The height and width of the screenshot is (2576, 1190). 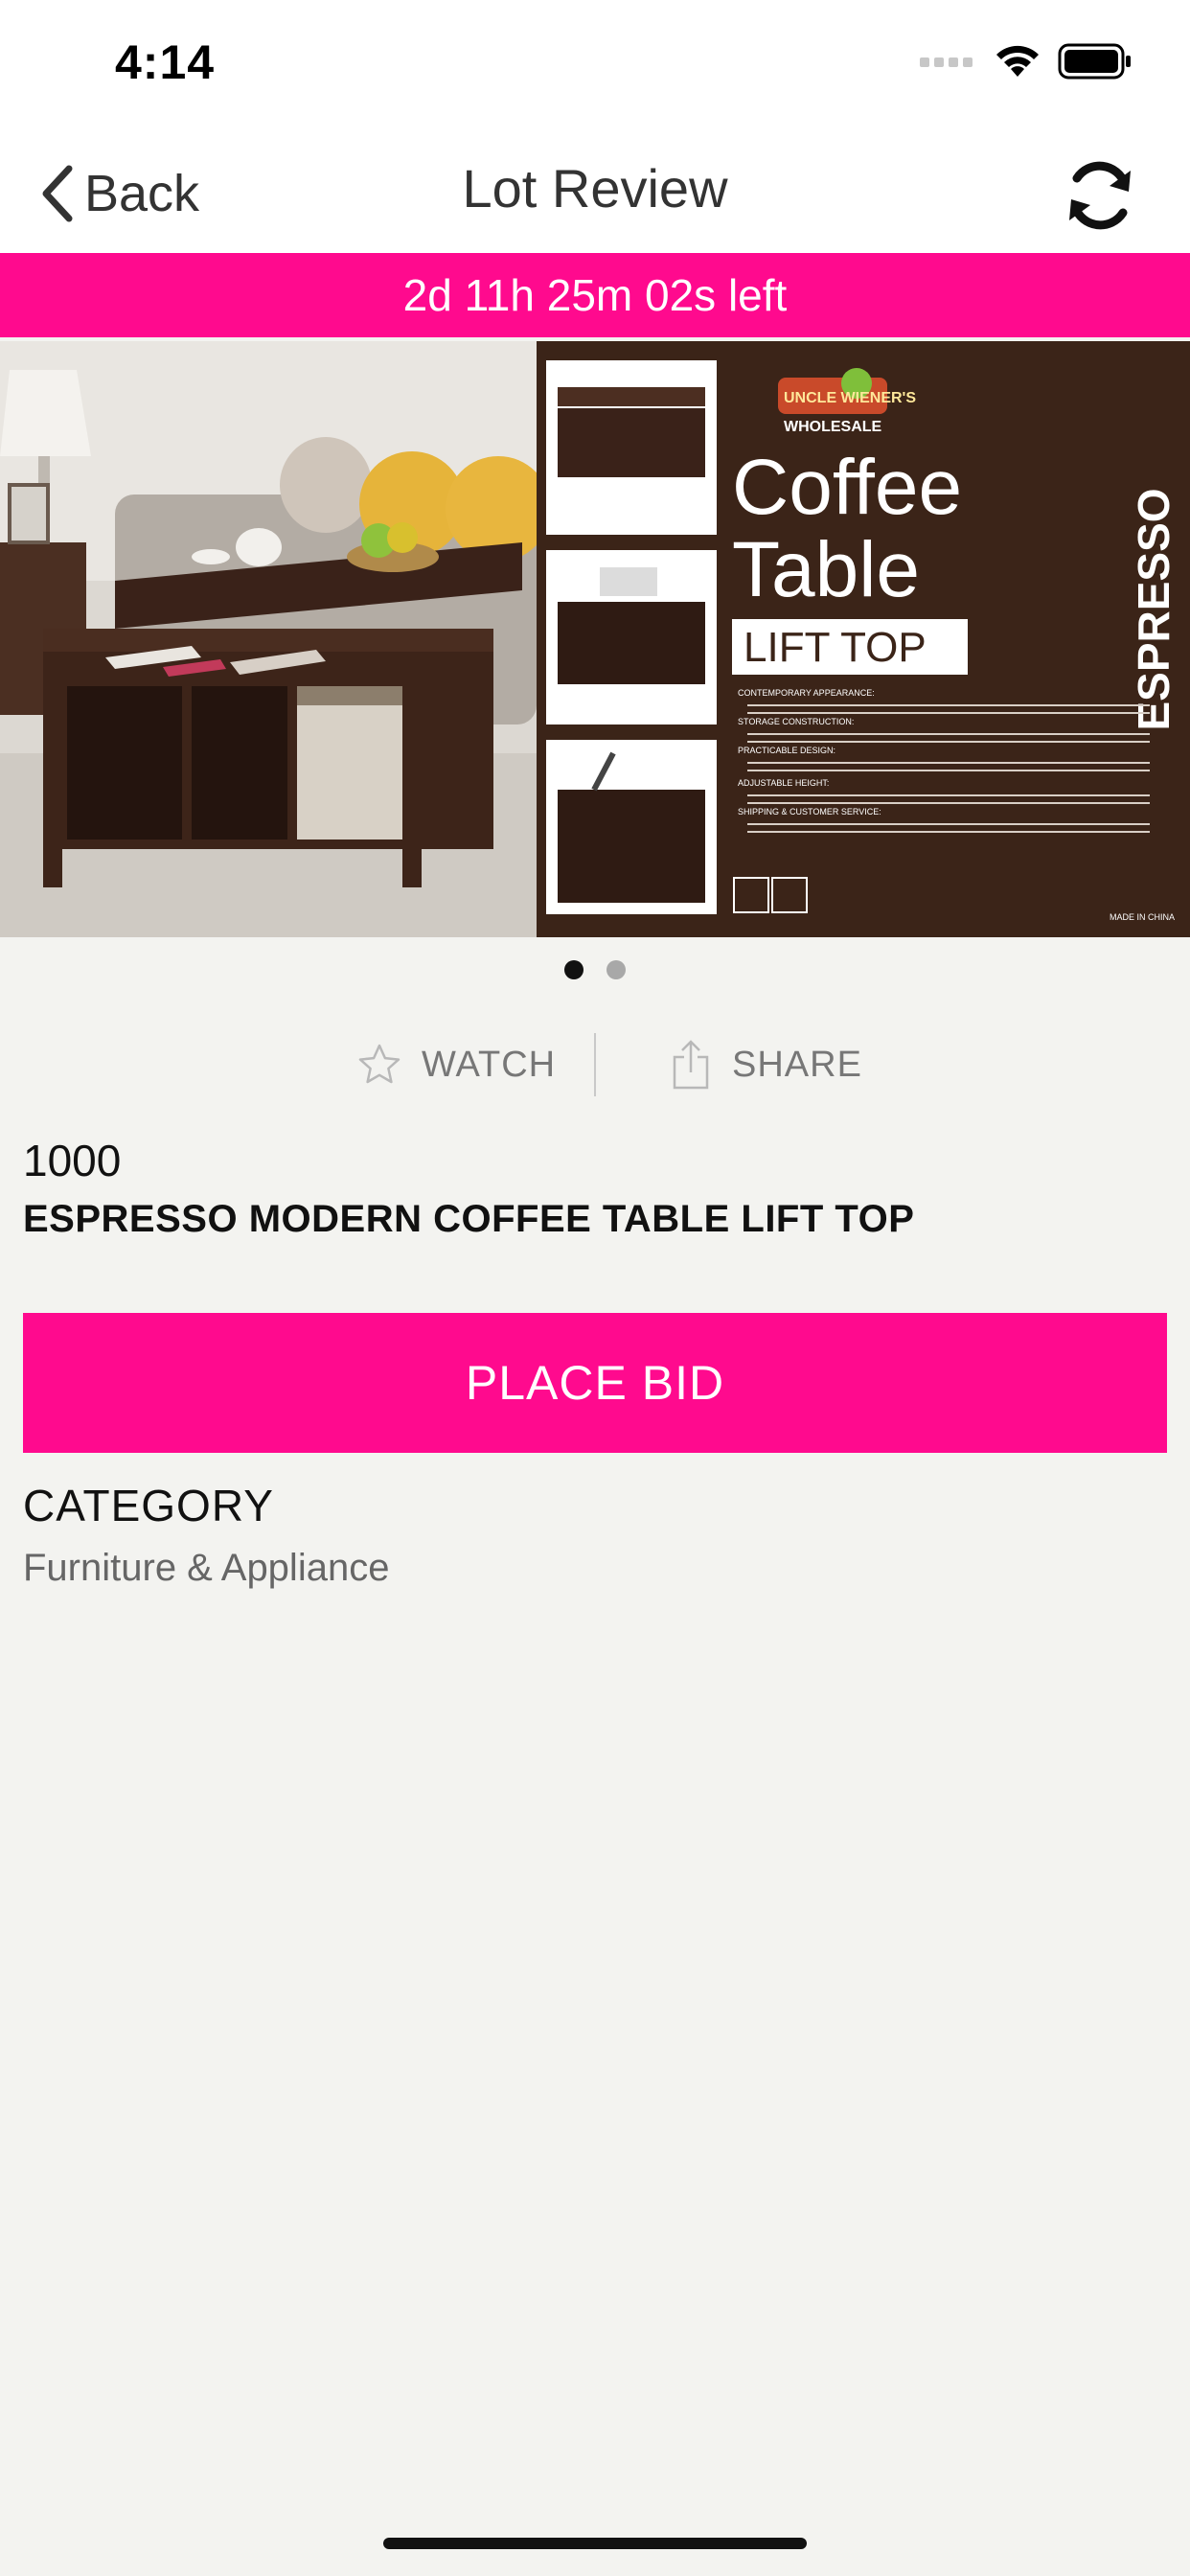 What do you see at coordinates (947, 63) in the screenshot?
I see `cellular-signal-icon` at bounding box center [947, 63].